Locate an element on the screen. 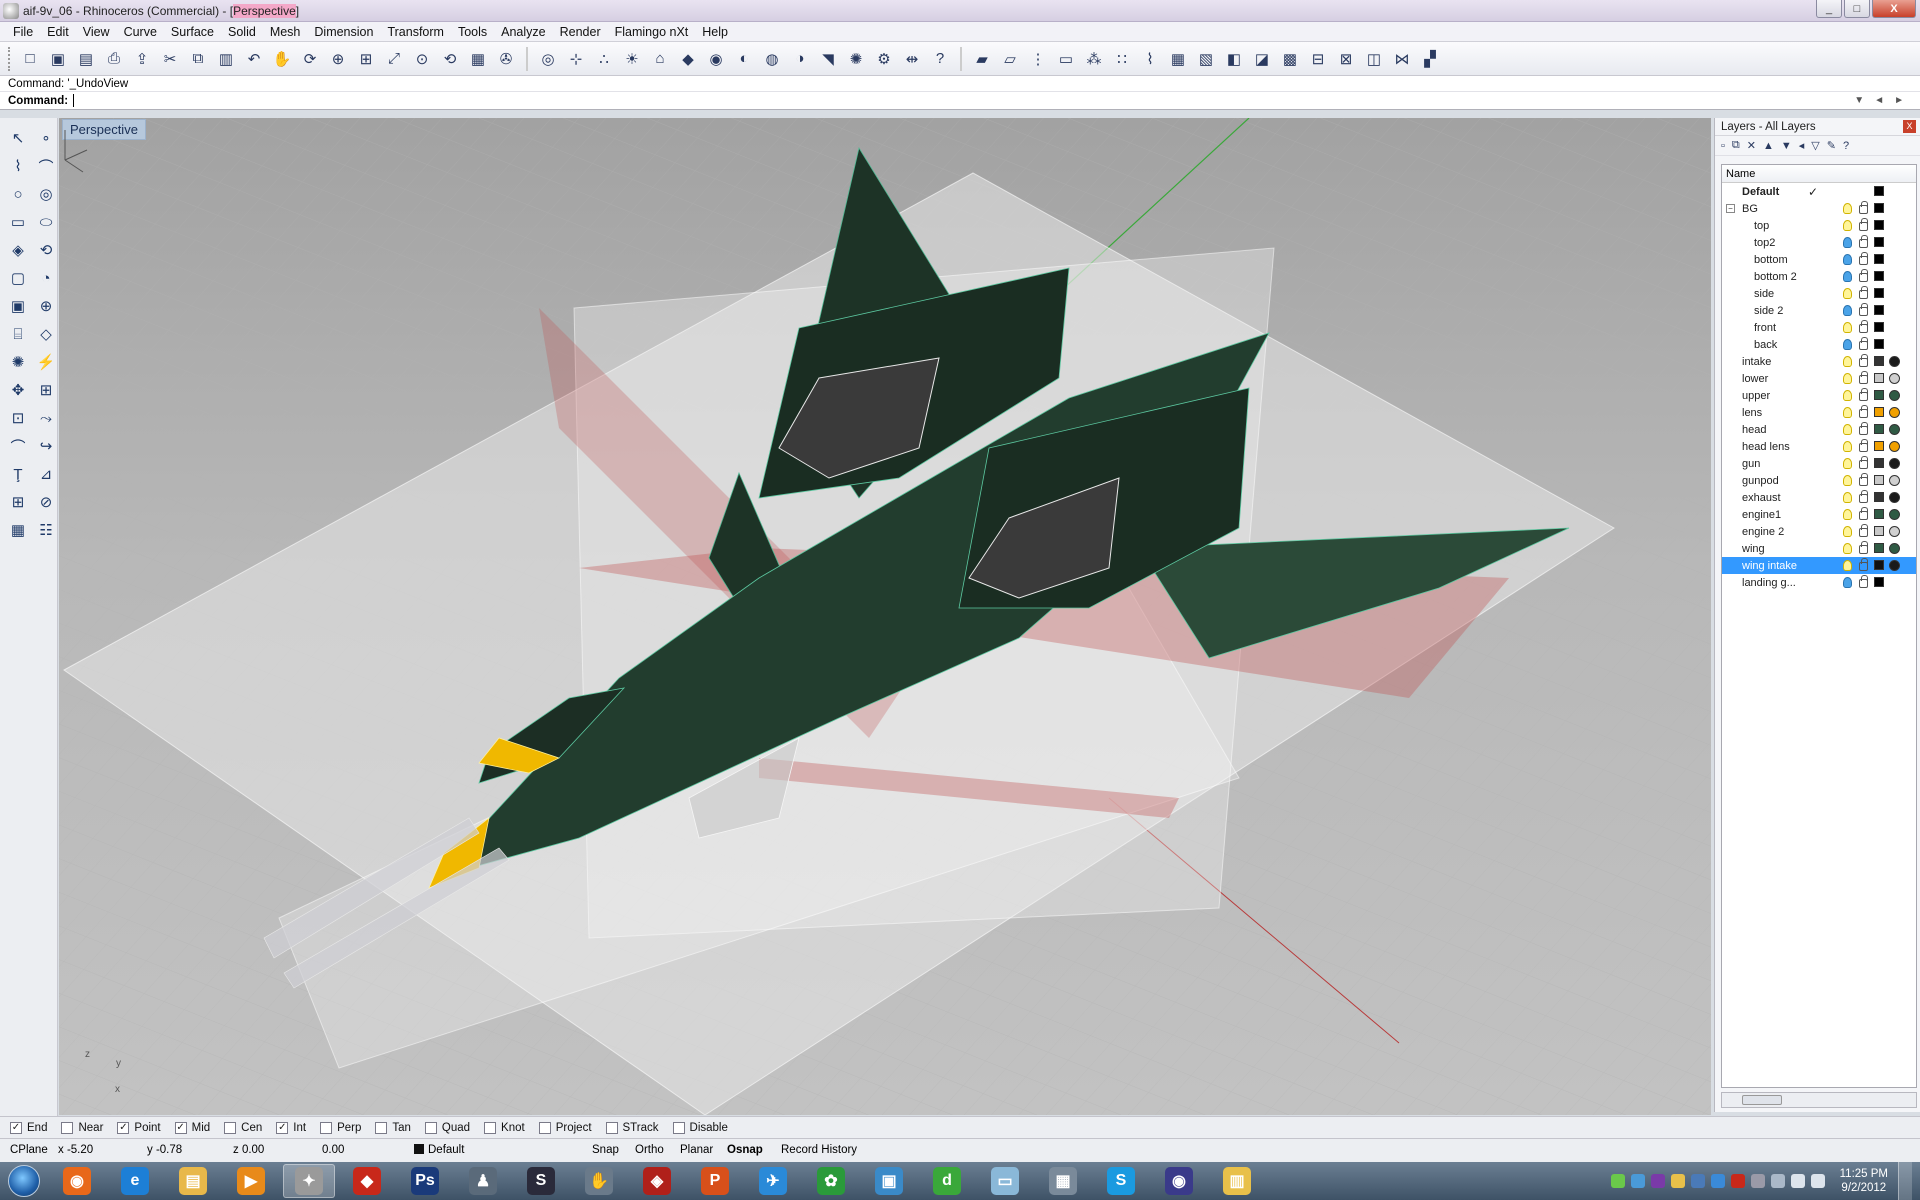 The height and width of the screenshot is (1200, 1920). scale-icon: ⊞ is located at coordinates (46, 390).